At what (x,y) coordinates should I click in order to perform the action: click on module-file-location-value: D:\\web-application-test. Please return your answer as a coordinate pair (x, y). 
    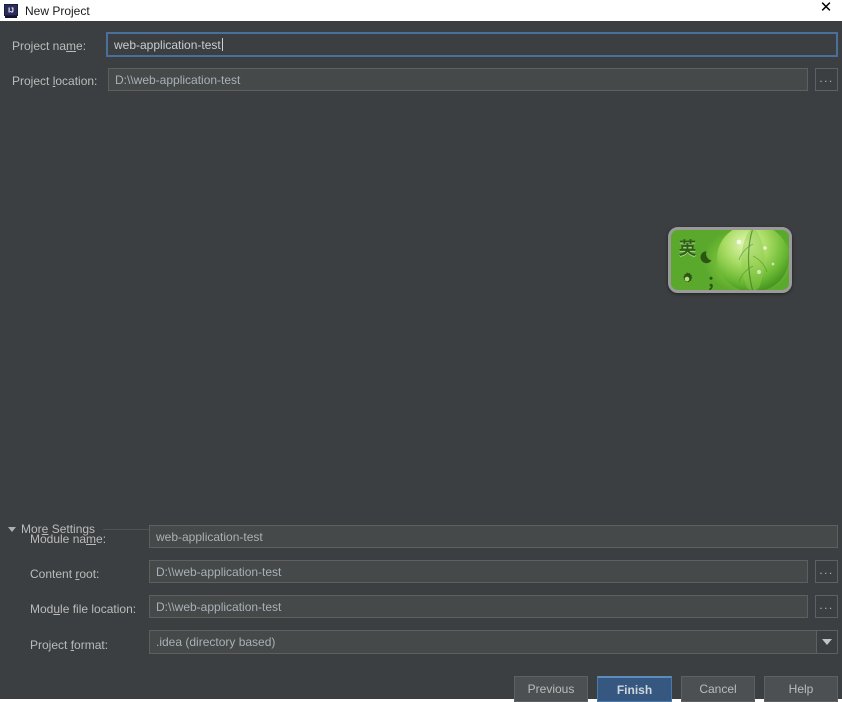
    Looking at the image, I should click on (219, 606).